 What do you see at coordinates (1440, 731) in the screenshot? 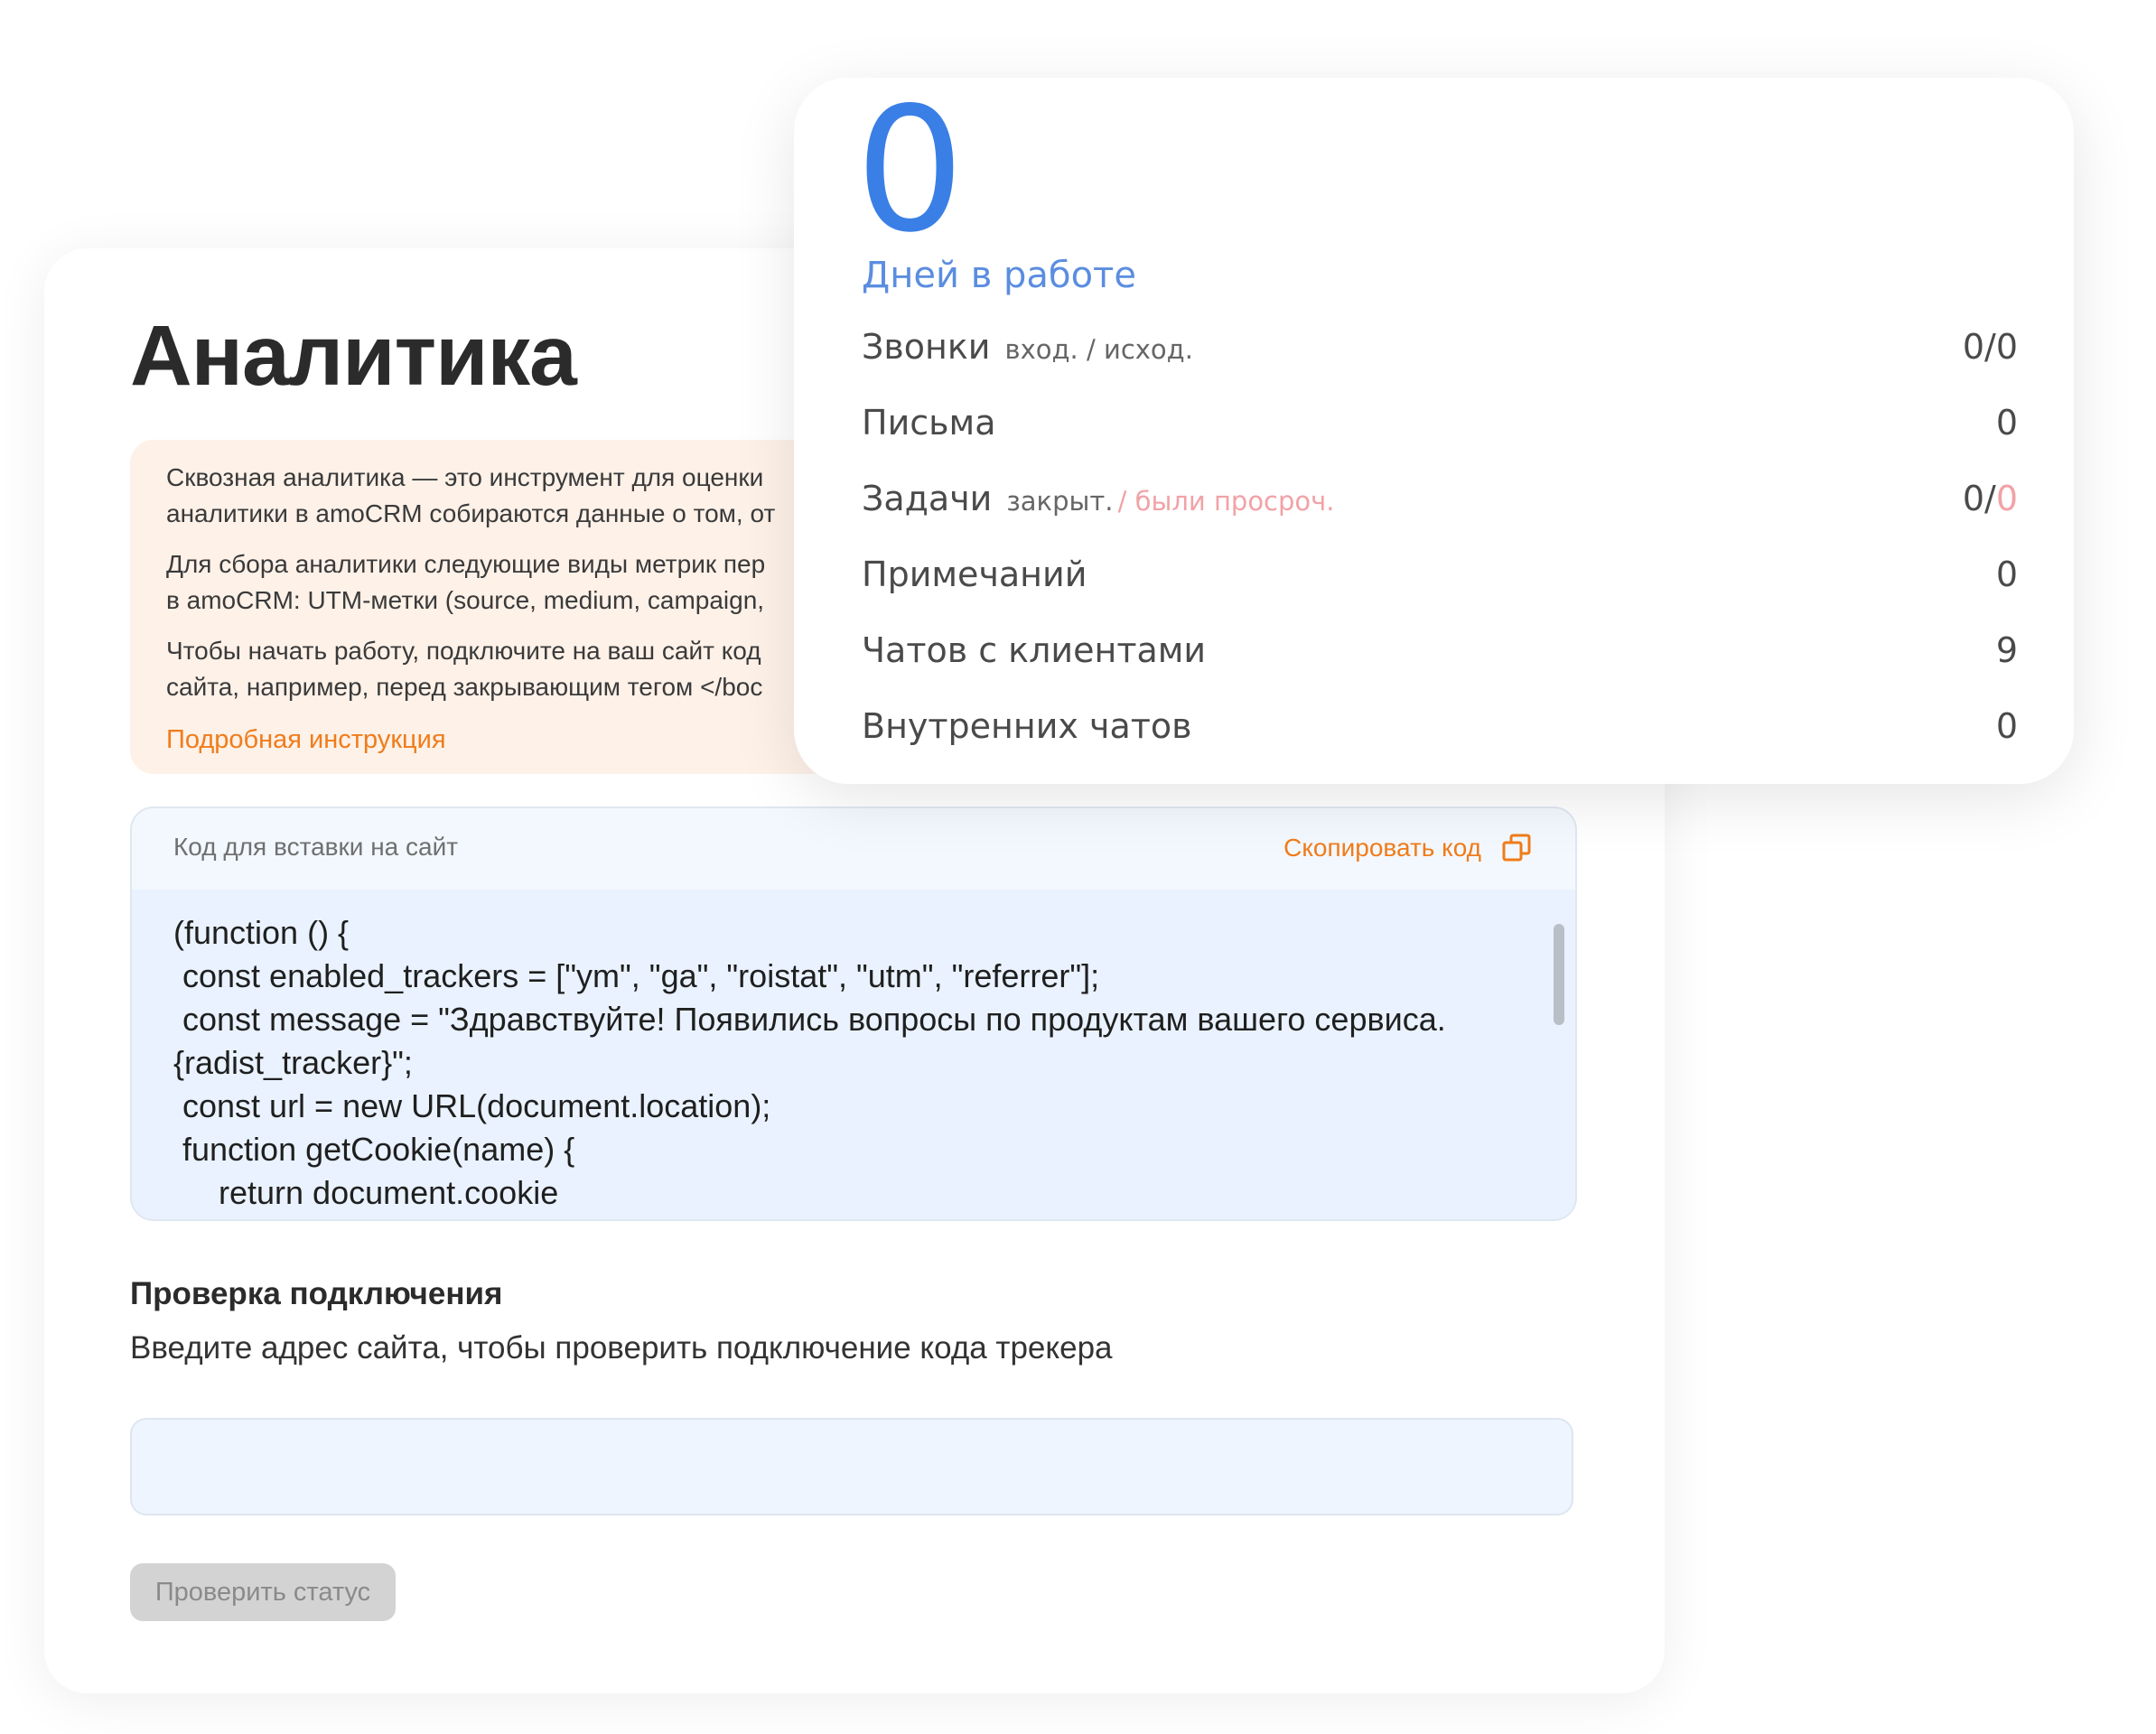
I see `stat-row-internal-chats: Внутренних чатов 0` at bounding box center [1440, 731].